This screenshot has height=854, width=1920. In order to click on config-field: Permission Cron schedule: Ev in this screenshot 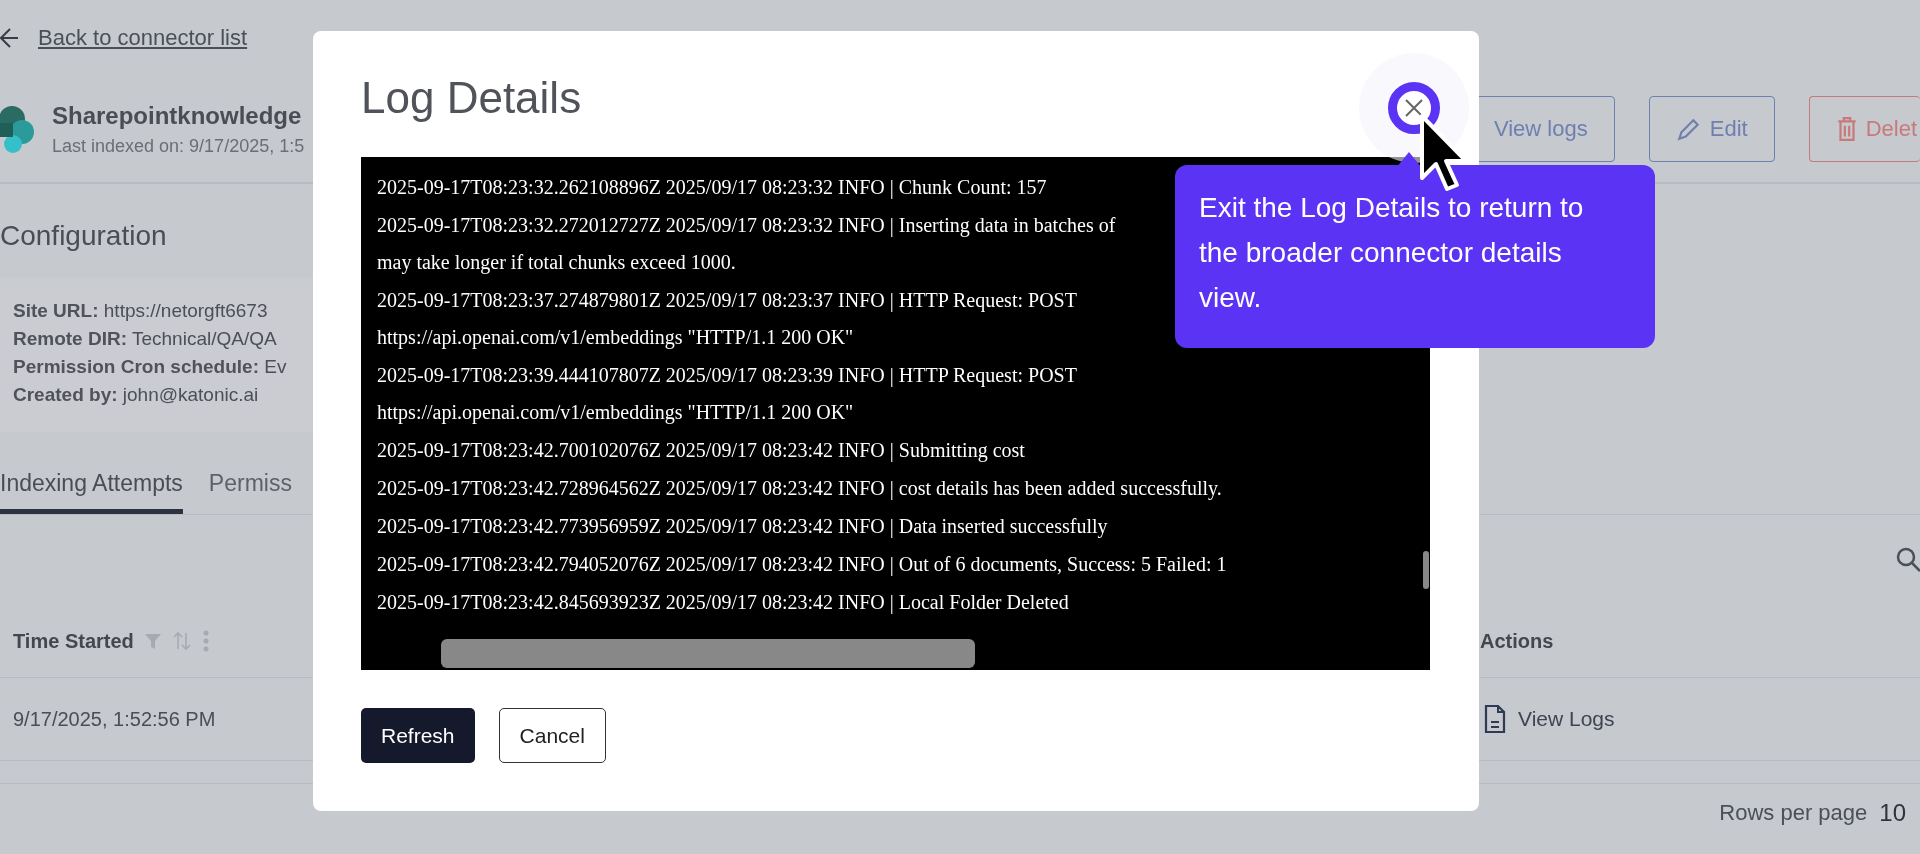, I will do `click(163, 367)`.